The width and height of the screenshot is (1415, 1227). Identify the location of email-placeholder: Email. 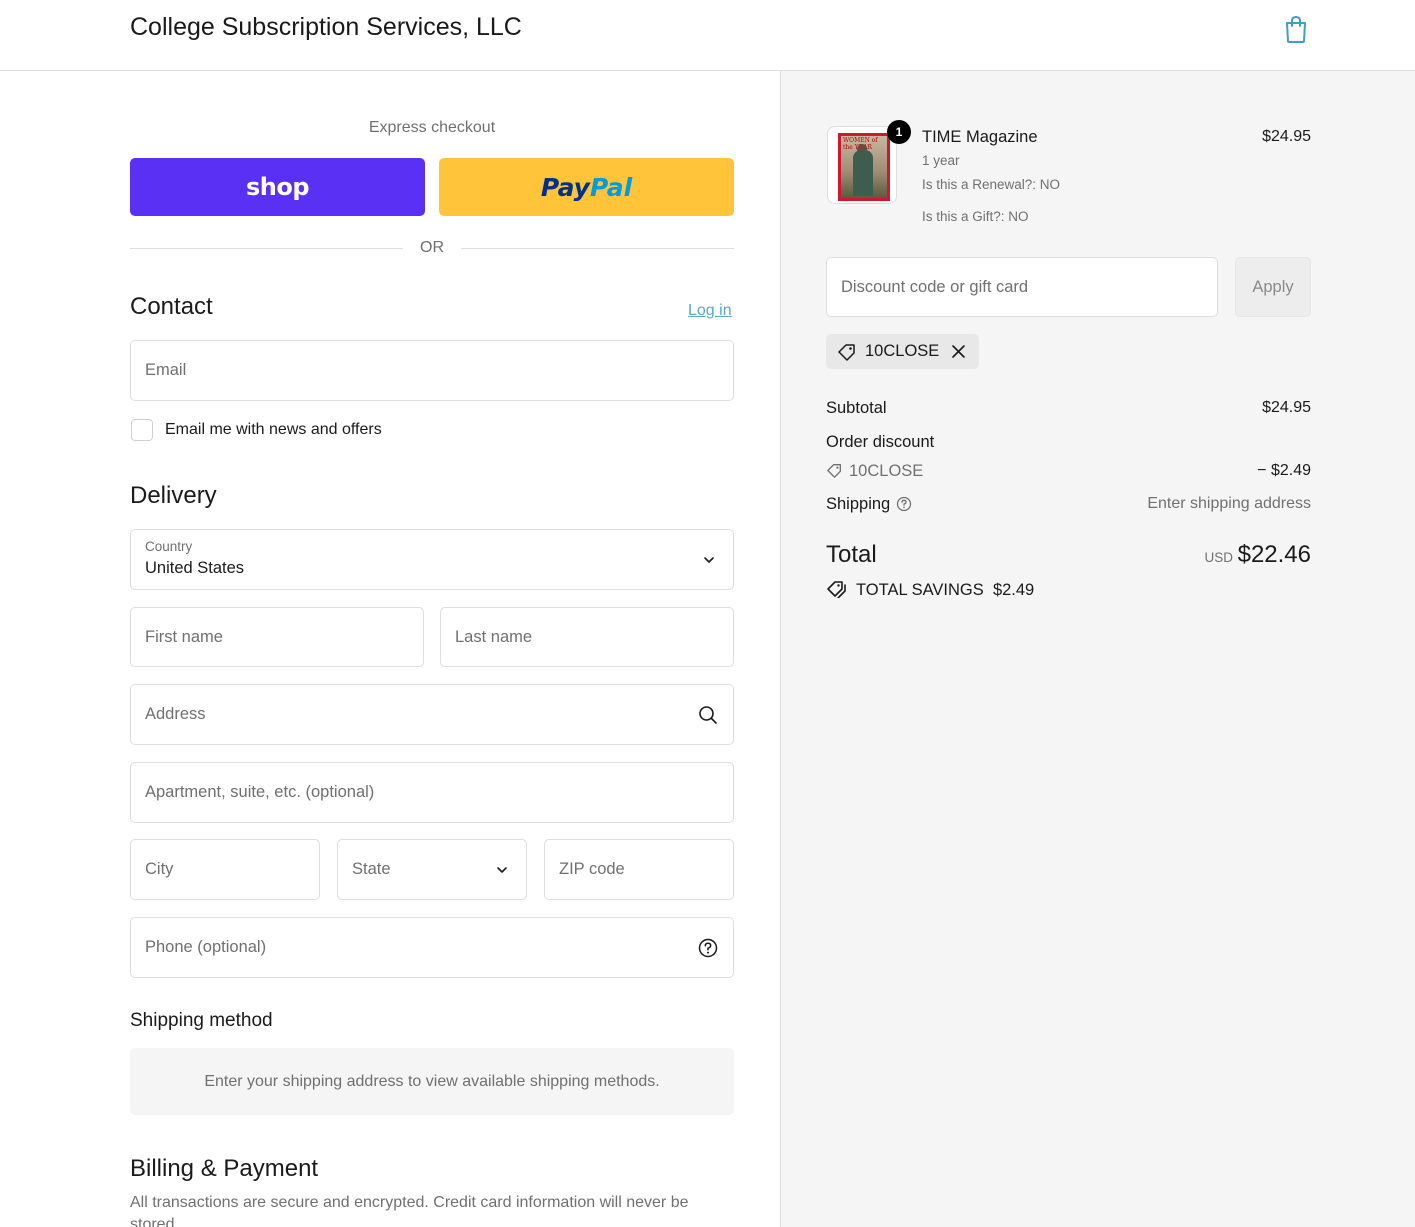
(166, 370).